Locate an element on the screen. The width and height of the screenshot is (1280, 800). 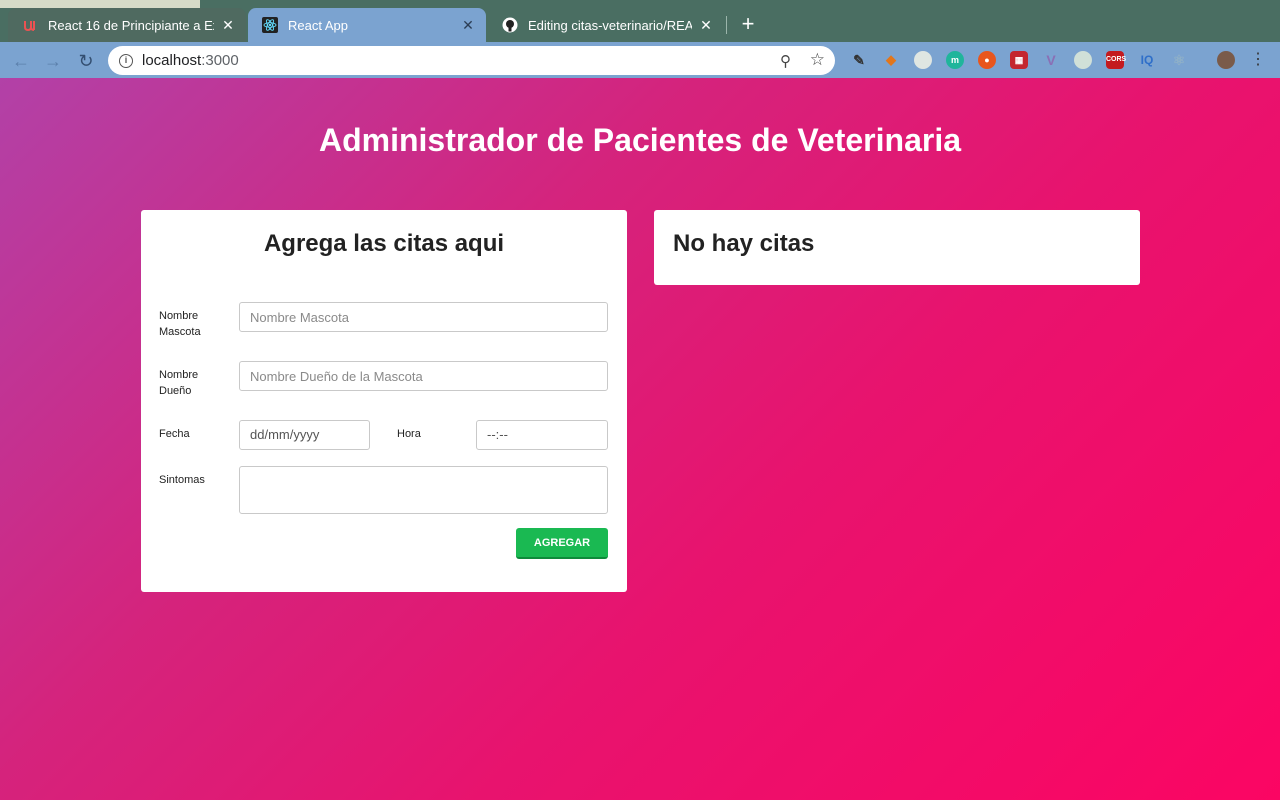
owner-name-input is located at coordinates (423, 376).